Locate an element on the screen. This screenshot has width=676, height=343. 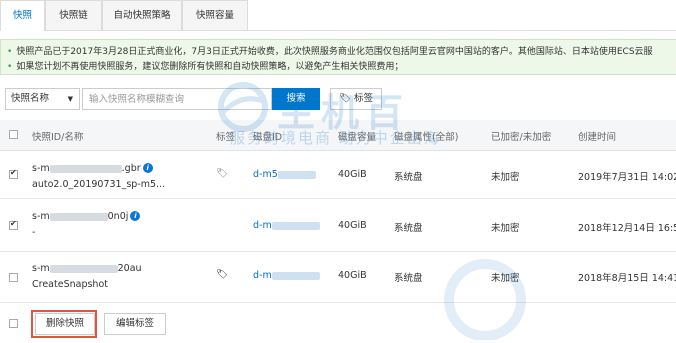
tab-auto-snapshot-policy: 自动快照策略 is located at coordinates (142, 15).